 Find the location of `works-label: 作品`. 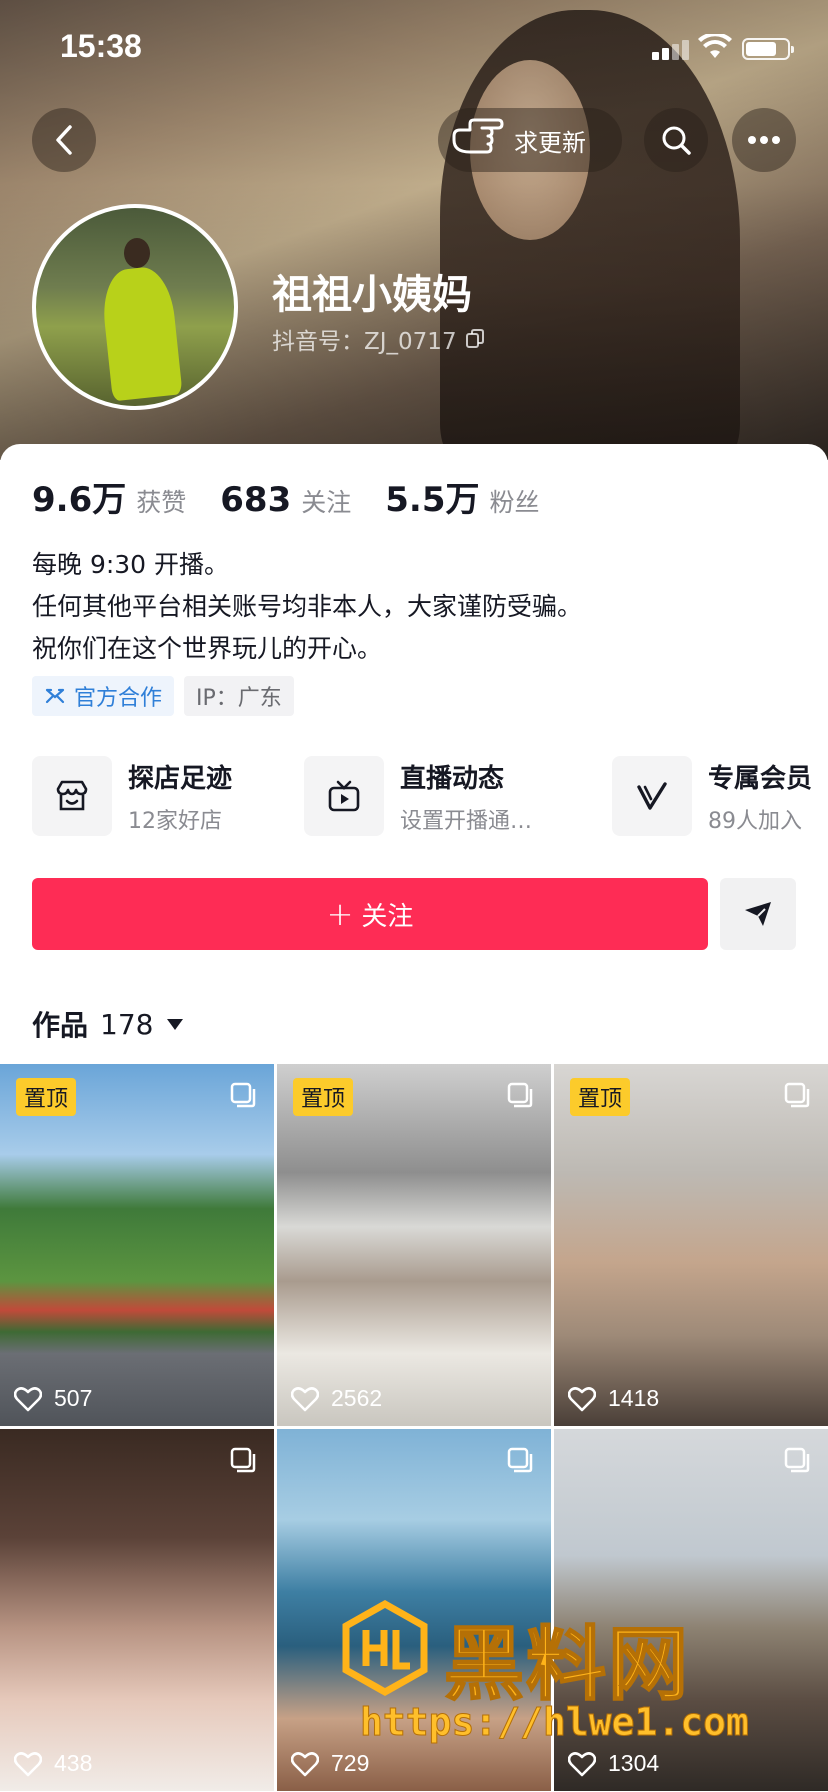

works-label: 作品 is located at coordinates (60, 1025).